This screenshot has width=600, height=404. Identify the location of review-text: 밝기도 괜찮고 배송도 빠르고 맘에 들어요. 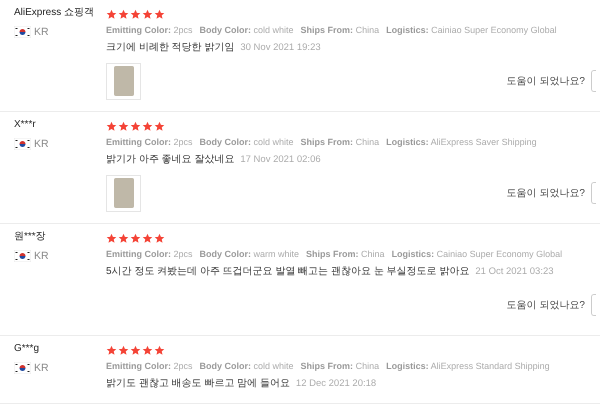
(198, 384).